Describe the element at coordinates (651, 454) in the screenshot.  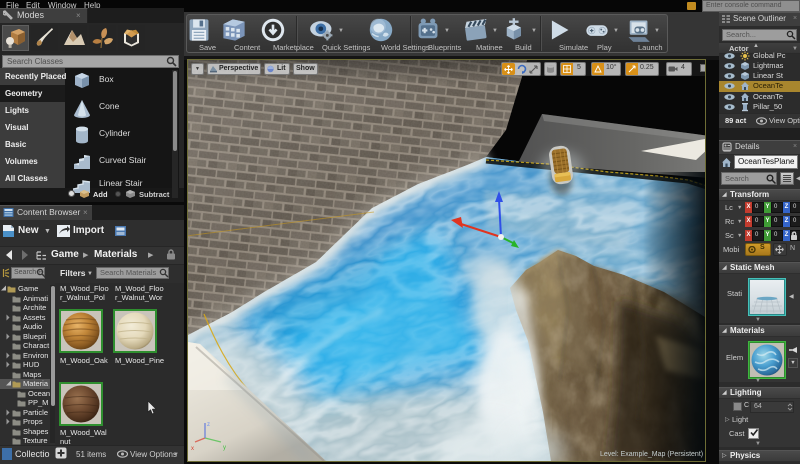
I see `svg-text:Level: Example_Map (Persisten: Level: Example_Map (Persistent)` at that location.